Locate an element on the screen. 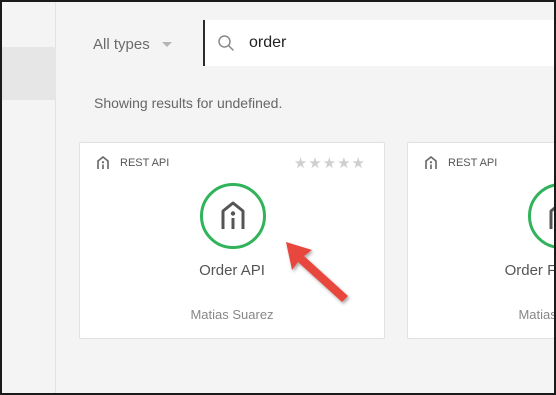 The height and width of the screenshot is (395, 556). card-title: Order Fulfillment is located at coordinates (481, 270).